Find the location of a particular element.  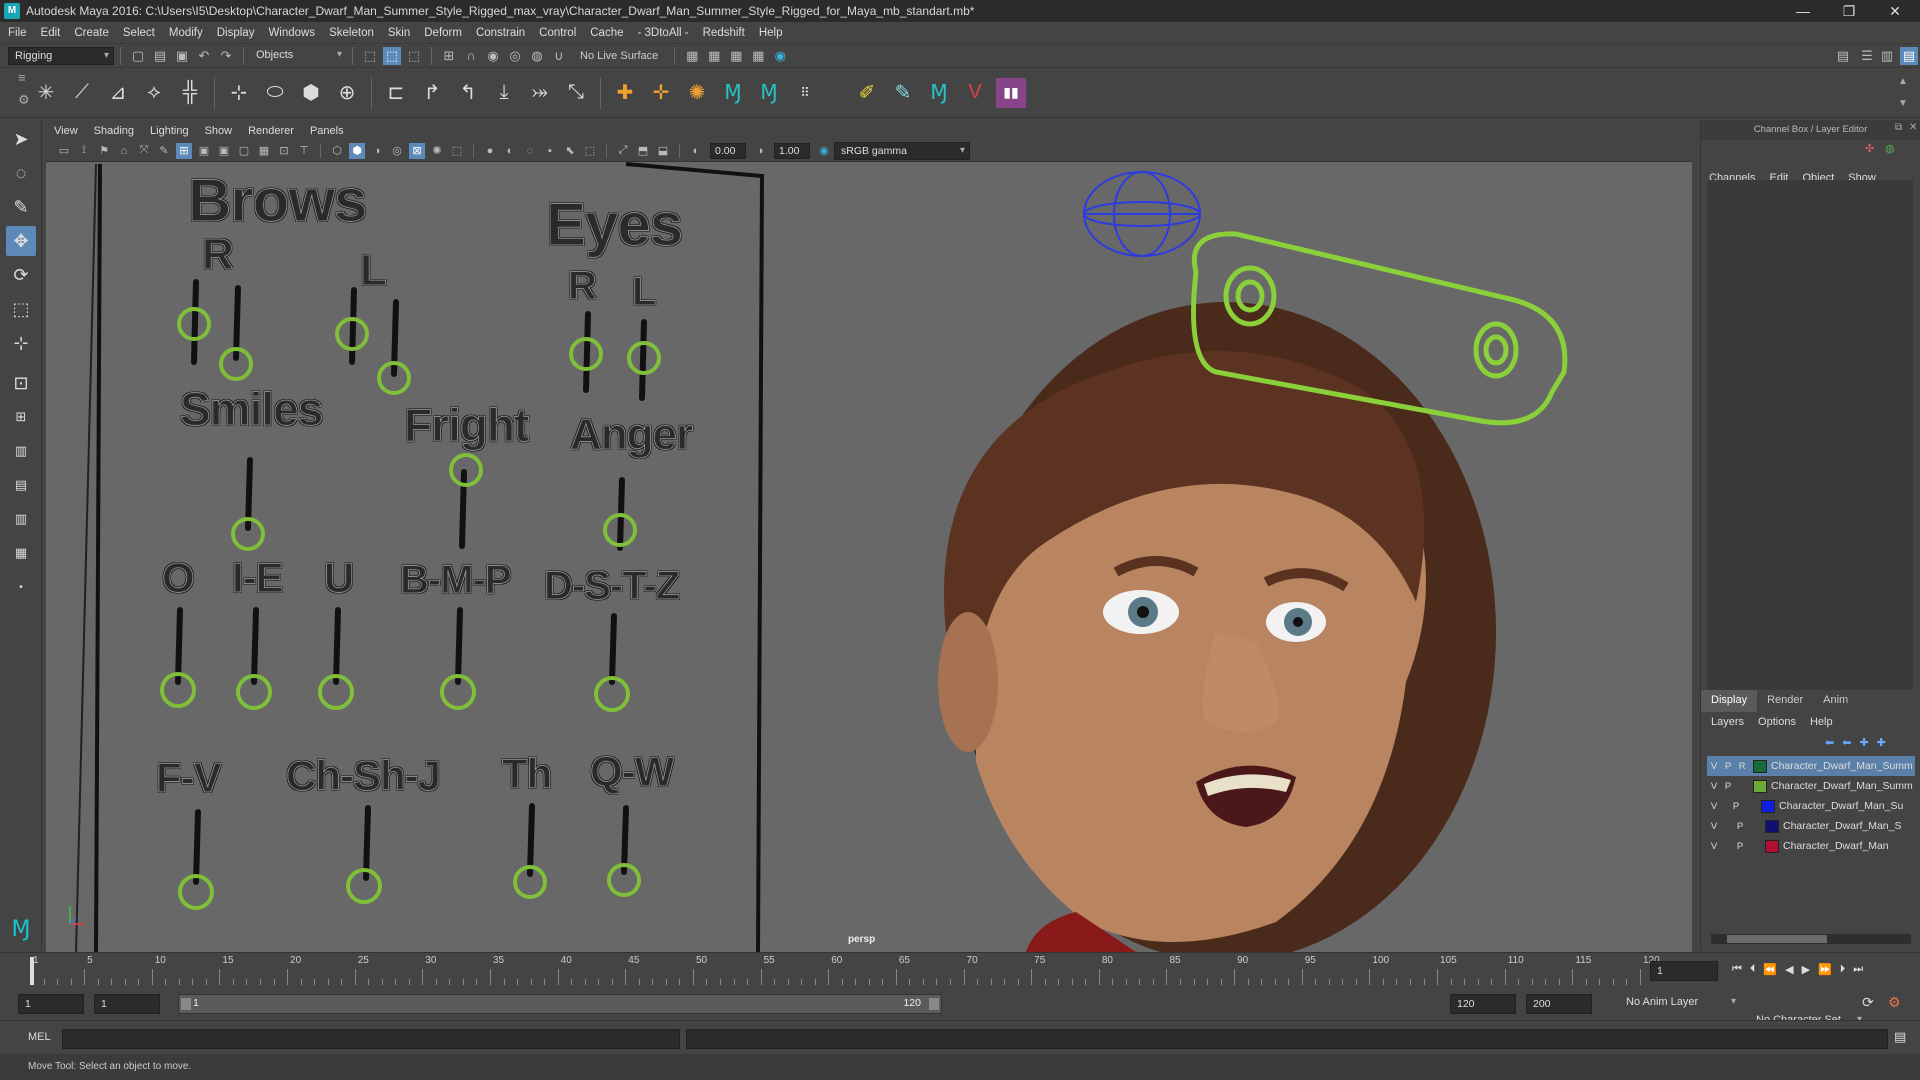

script-editor-icon: ▤ is located at coordinates (1900, 1037).